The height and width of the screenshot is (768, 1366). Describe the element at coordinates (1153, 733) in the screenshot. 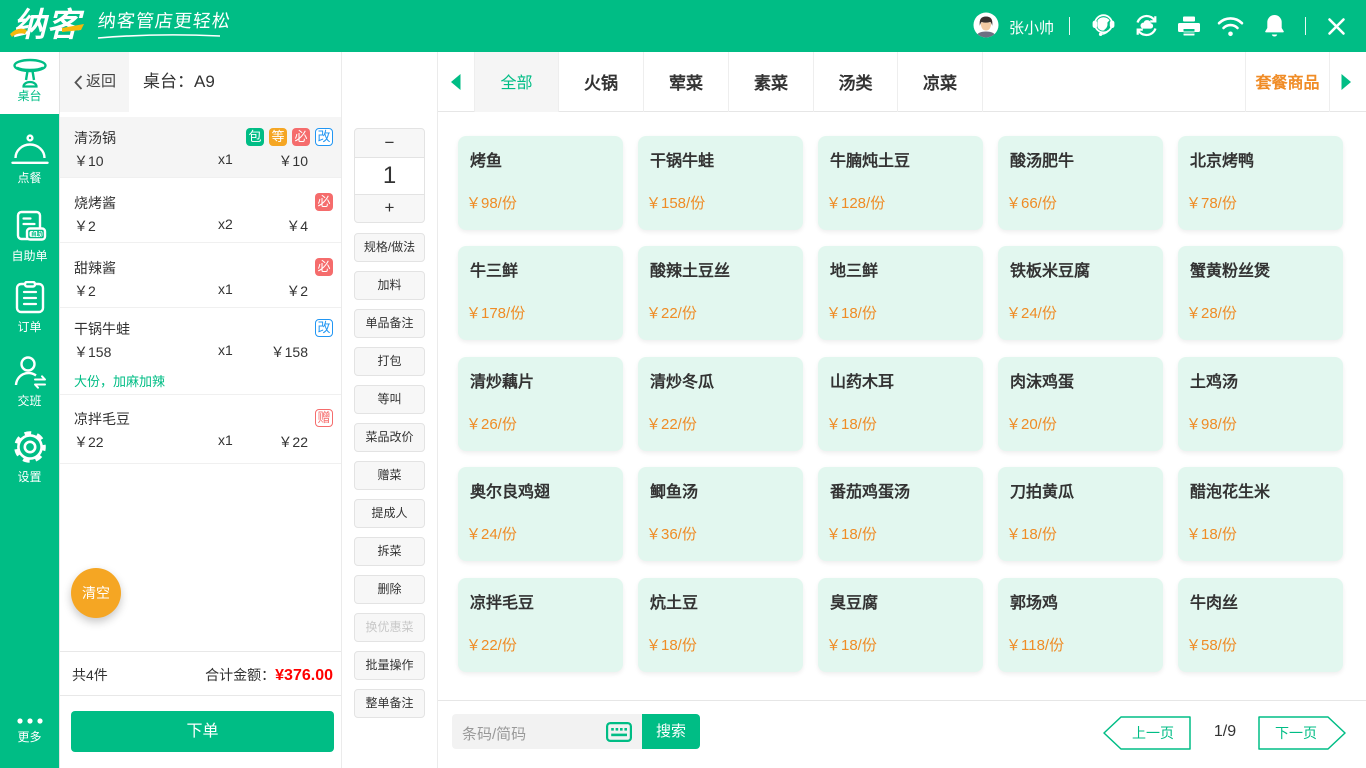

I see `svg-text: 上一页` at that location.